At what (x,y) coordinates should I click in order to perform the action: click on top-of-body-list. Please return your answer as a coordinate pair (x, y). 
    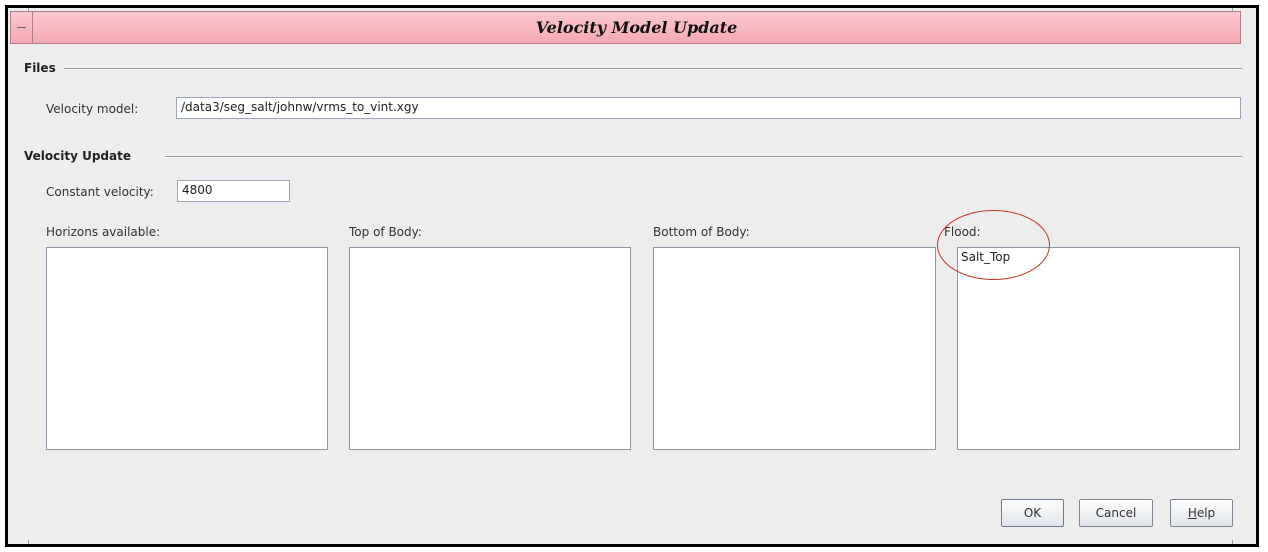
    Looking at the image, I should click on (490, 348).